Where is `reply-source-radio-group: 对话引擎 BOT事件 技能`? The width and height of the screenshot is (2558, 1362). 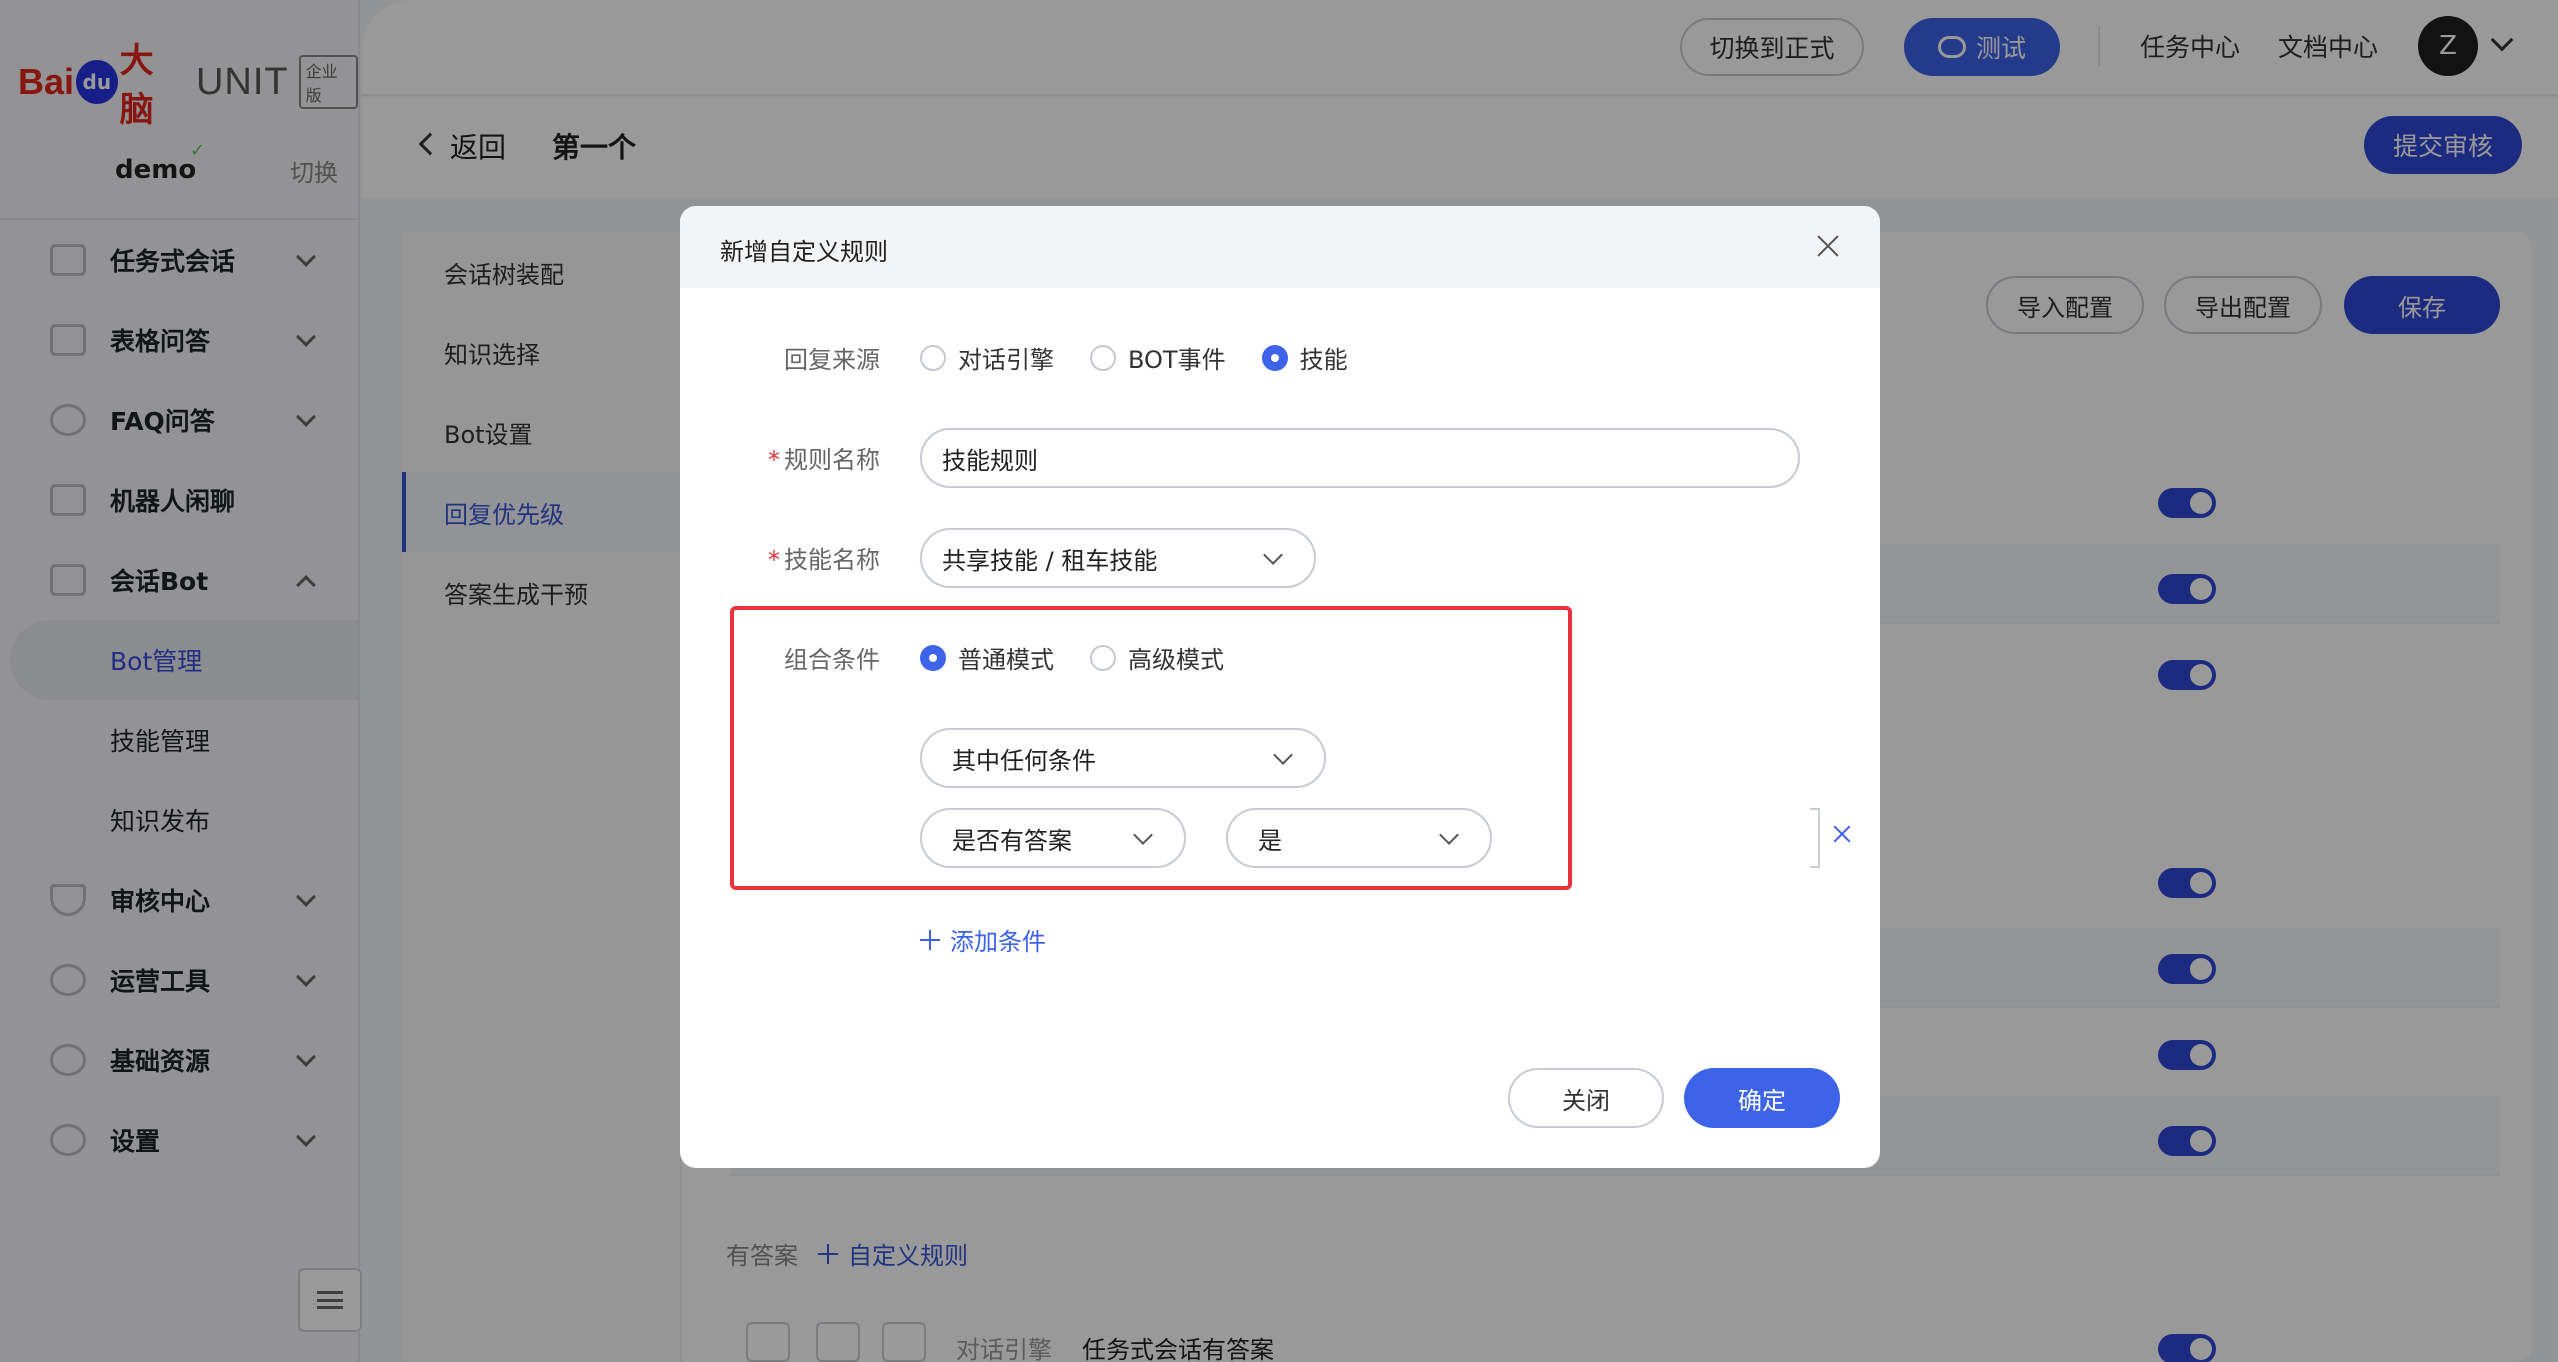 reply-source-radio-group: 对话引擎 BOT事件 技能 is located at coordinates (1152, 357).